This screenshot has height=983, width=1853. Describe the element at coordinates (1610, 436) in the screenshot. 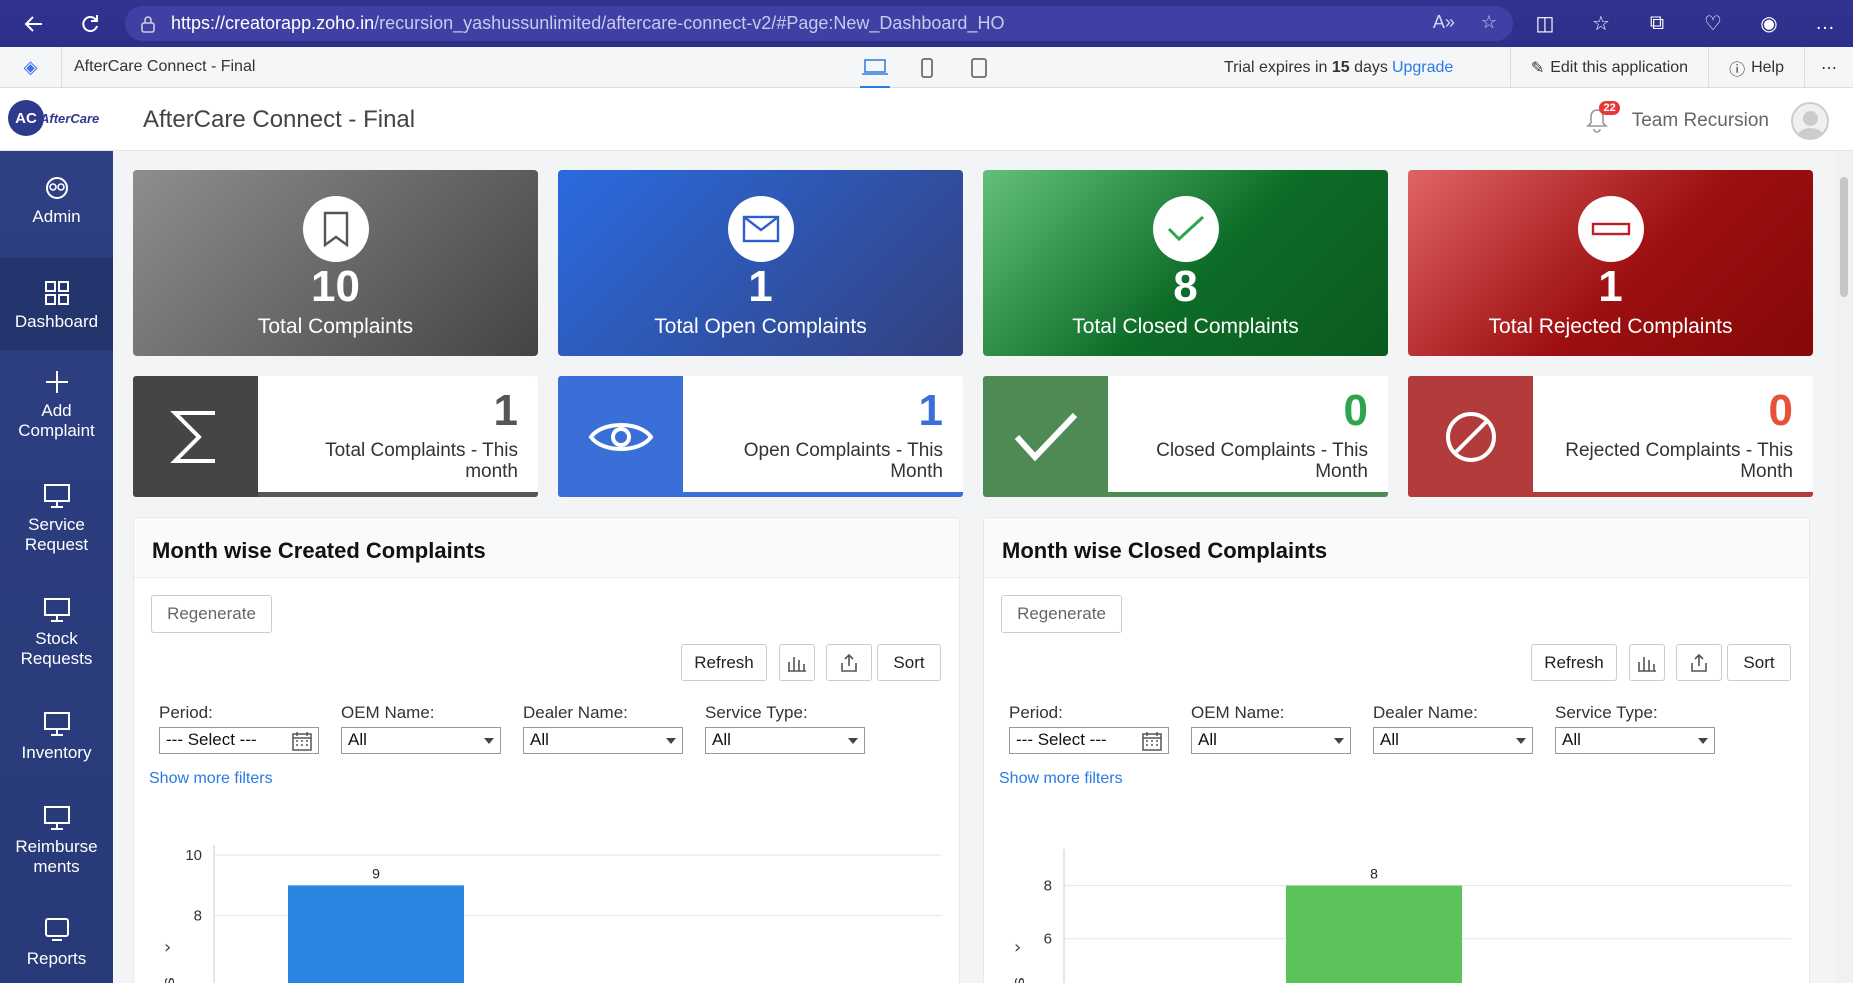

I see `month-rejected-card: 0 Rejected Complaints - This Month` at that location.